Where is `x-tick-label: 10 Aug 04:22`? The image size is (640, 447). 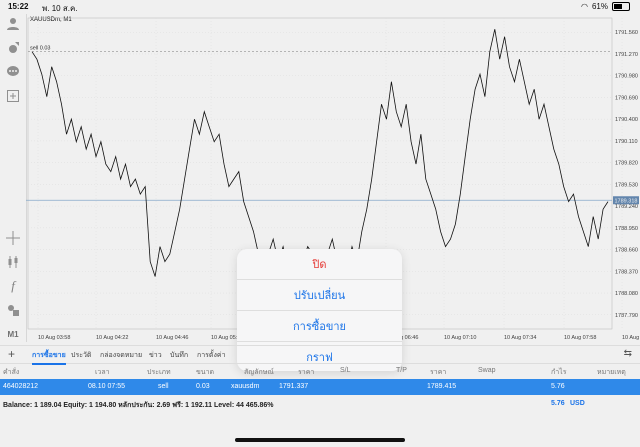 x-tick-label: 10 Aug 04:22 is located at coordinates (112, 338).